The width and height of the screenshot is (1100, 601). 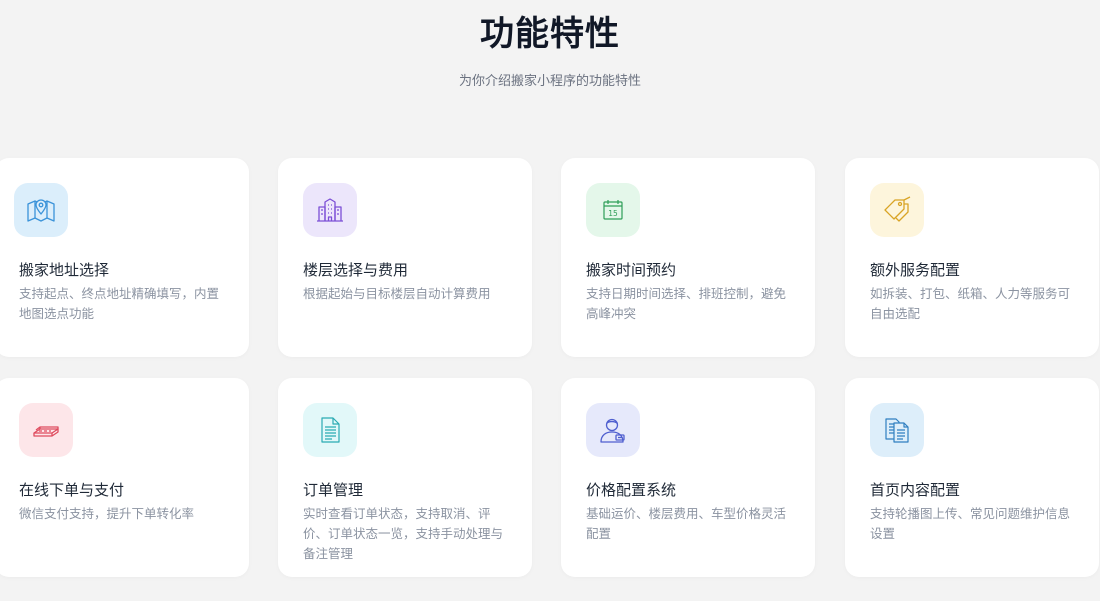 I want to click on feature-card-address: 搬家地址选择 支持起点、终点地址精确填写，内置地图选点功能, so click(x=124, y=257).